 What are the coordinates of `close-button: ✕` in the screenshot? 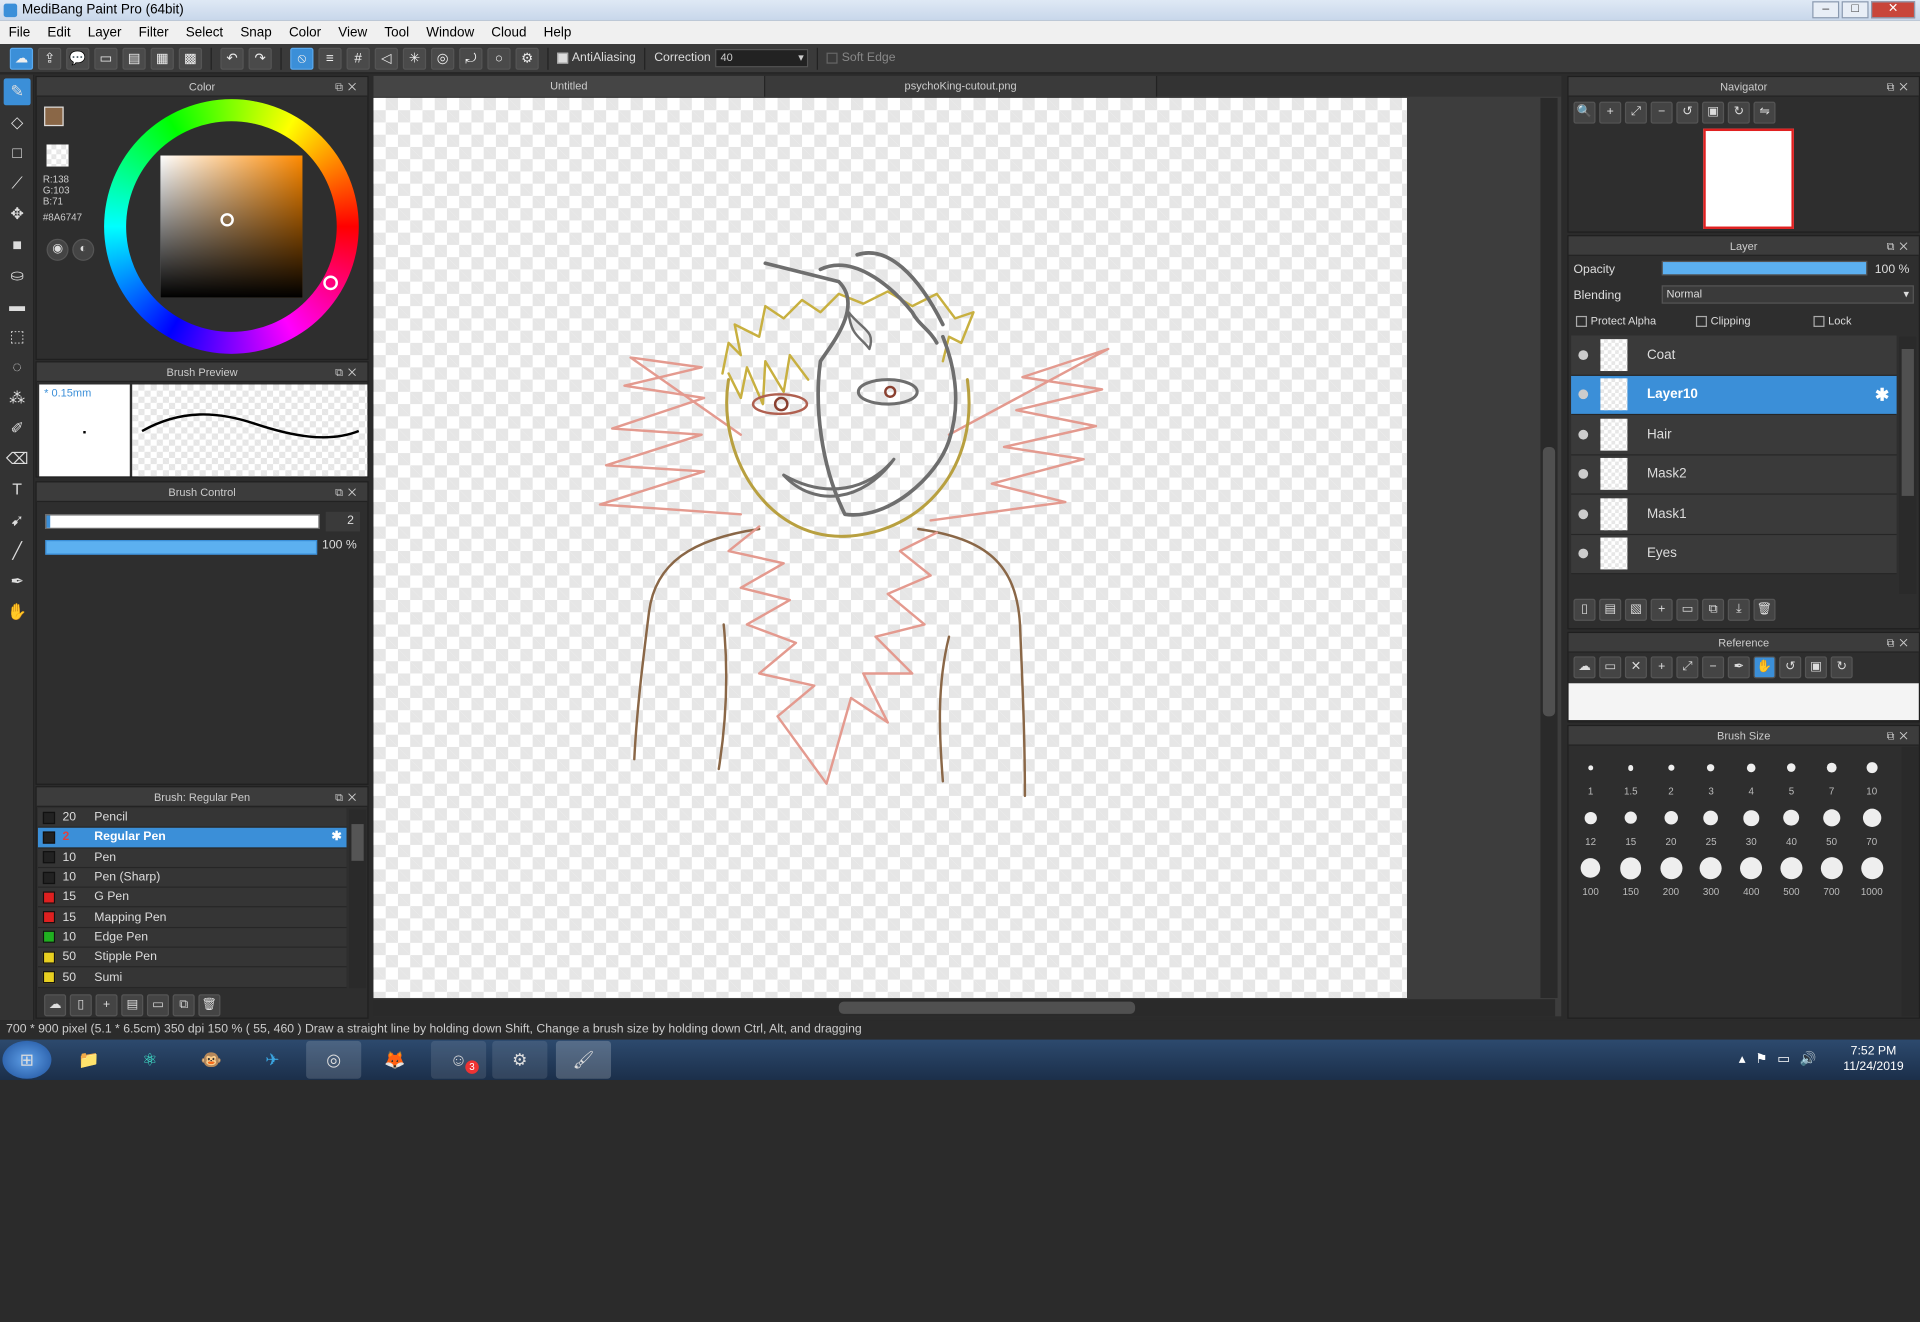 It's located at (1893, 10).